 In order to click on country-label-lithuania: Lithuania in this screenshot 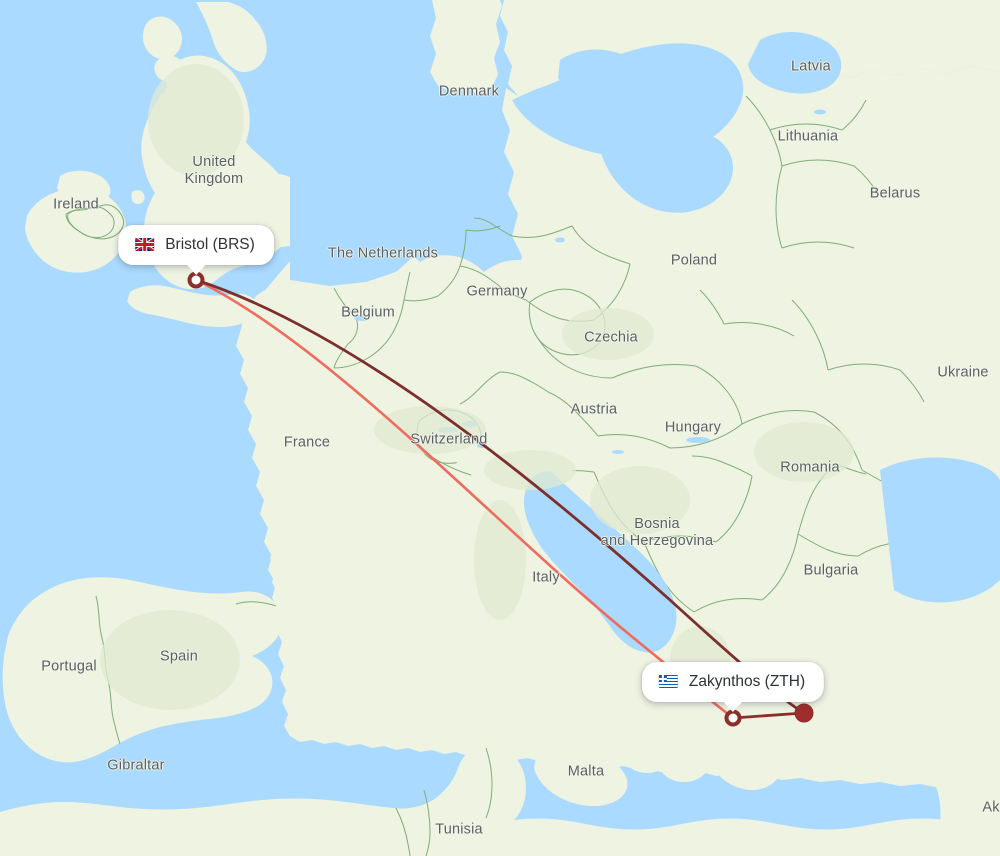, I will do `click(808, 136)`.